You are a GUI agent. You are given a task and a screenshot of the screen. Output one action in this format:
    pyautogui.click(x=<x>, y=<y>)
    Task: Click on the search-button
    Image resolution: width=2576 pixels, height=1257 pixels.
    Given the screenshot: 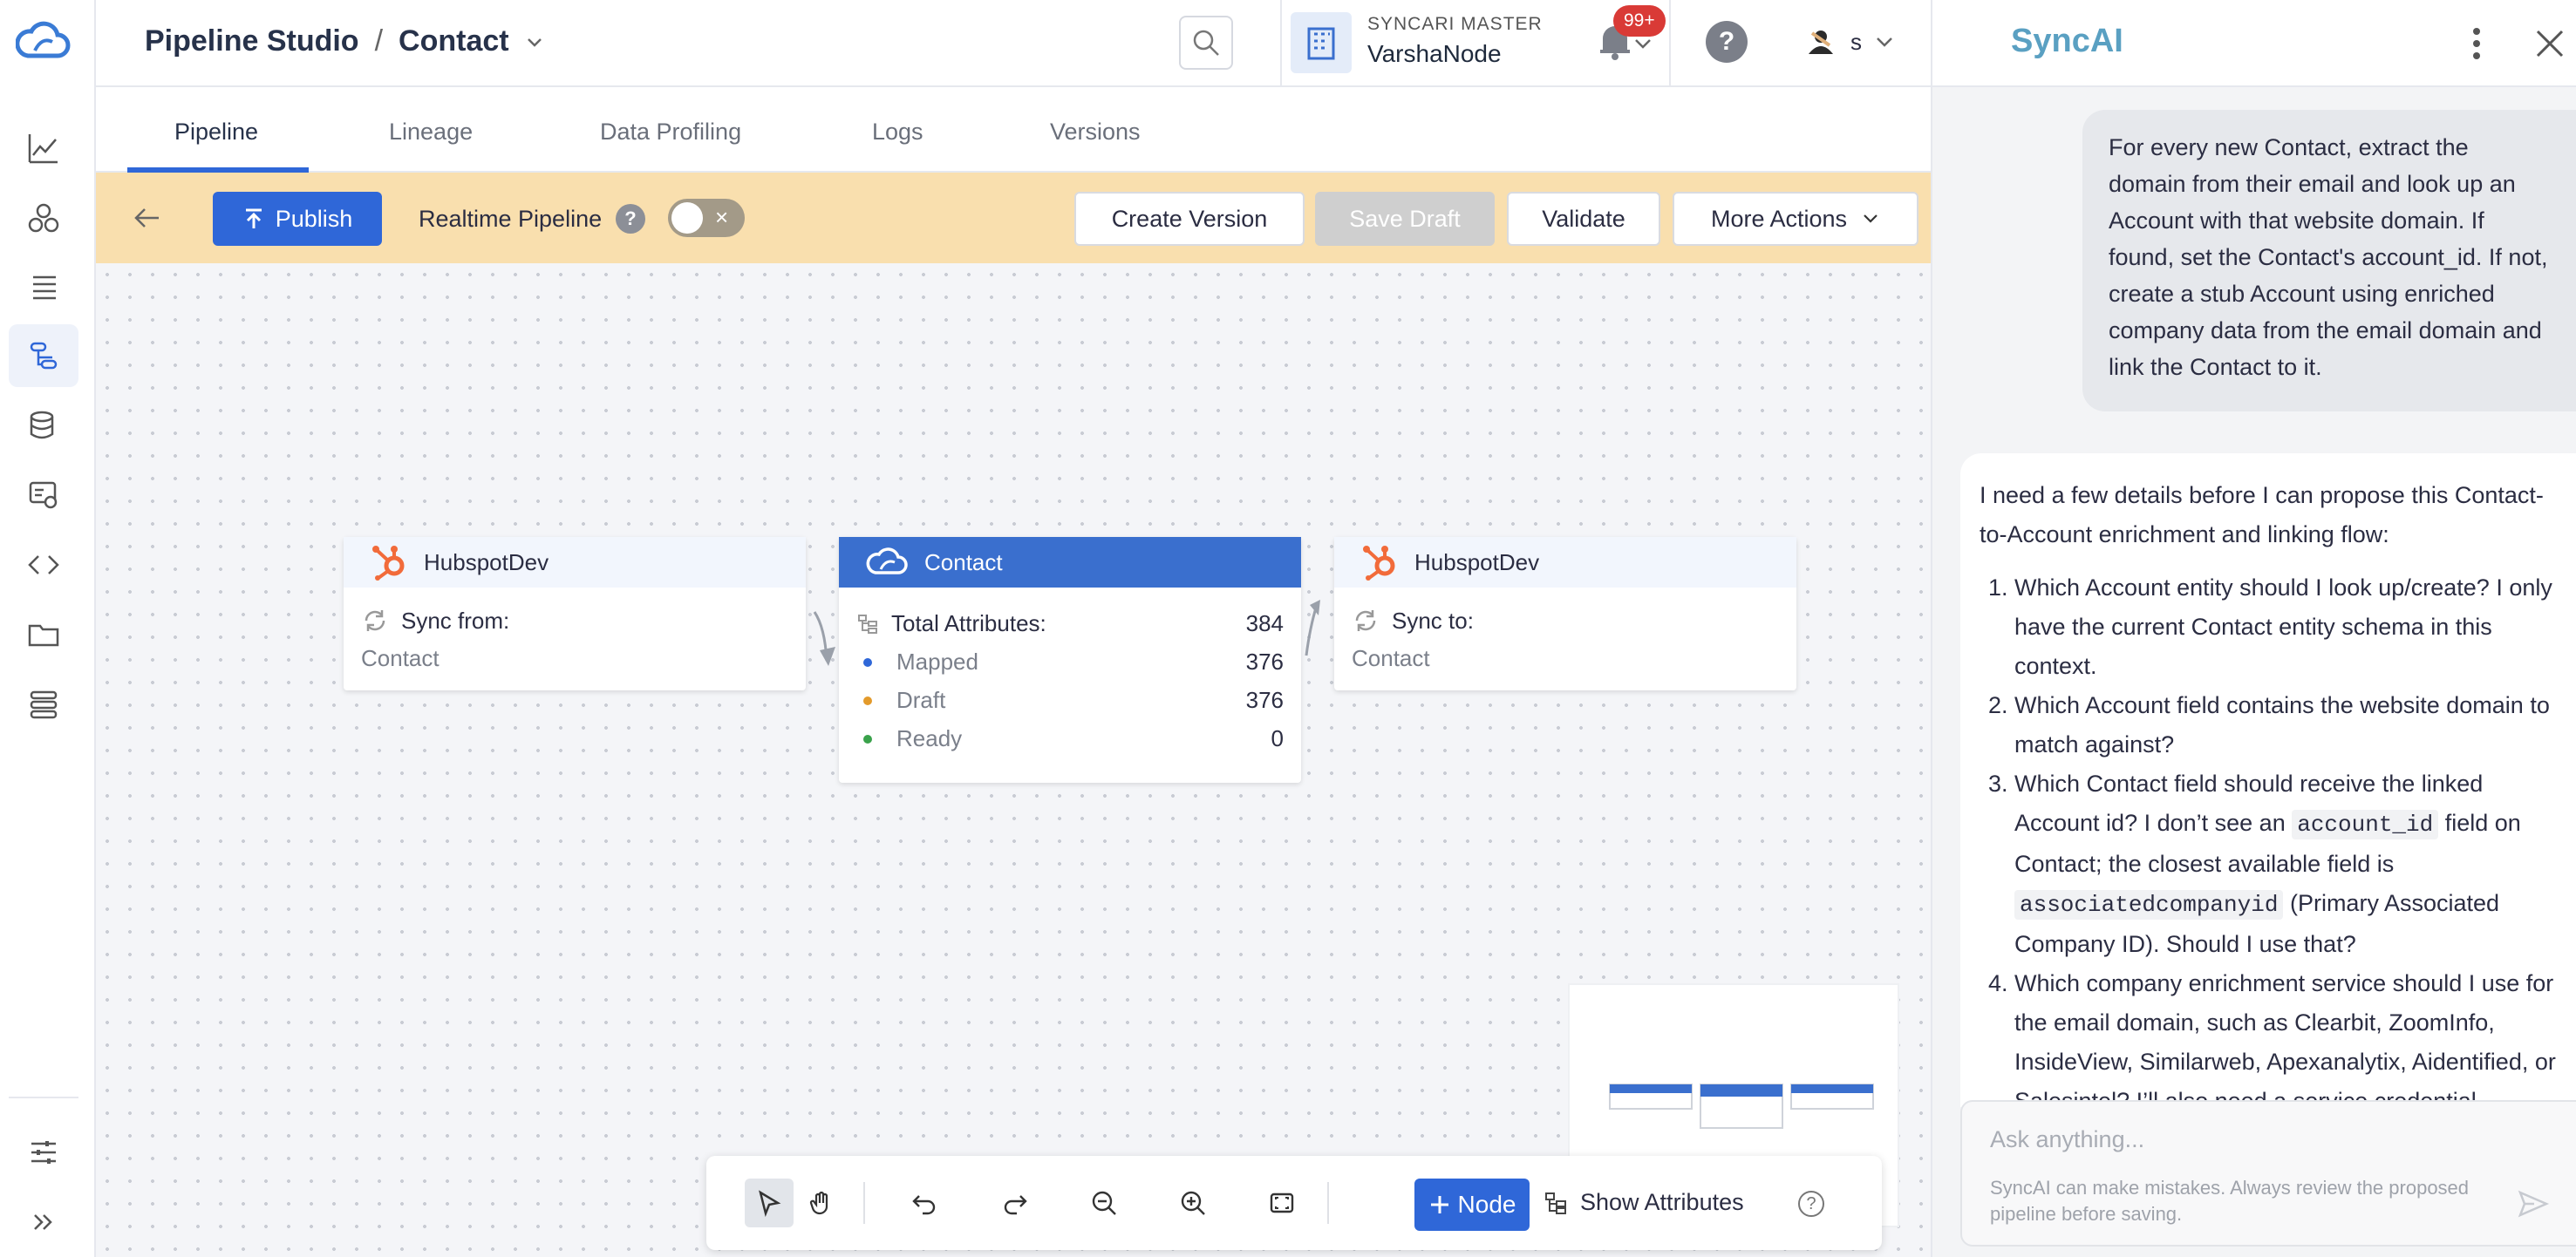 What is the action you would take?
    pyautogui.click(x=1206, y=43)
    